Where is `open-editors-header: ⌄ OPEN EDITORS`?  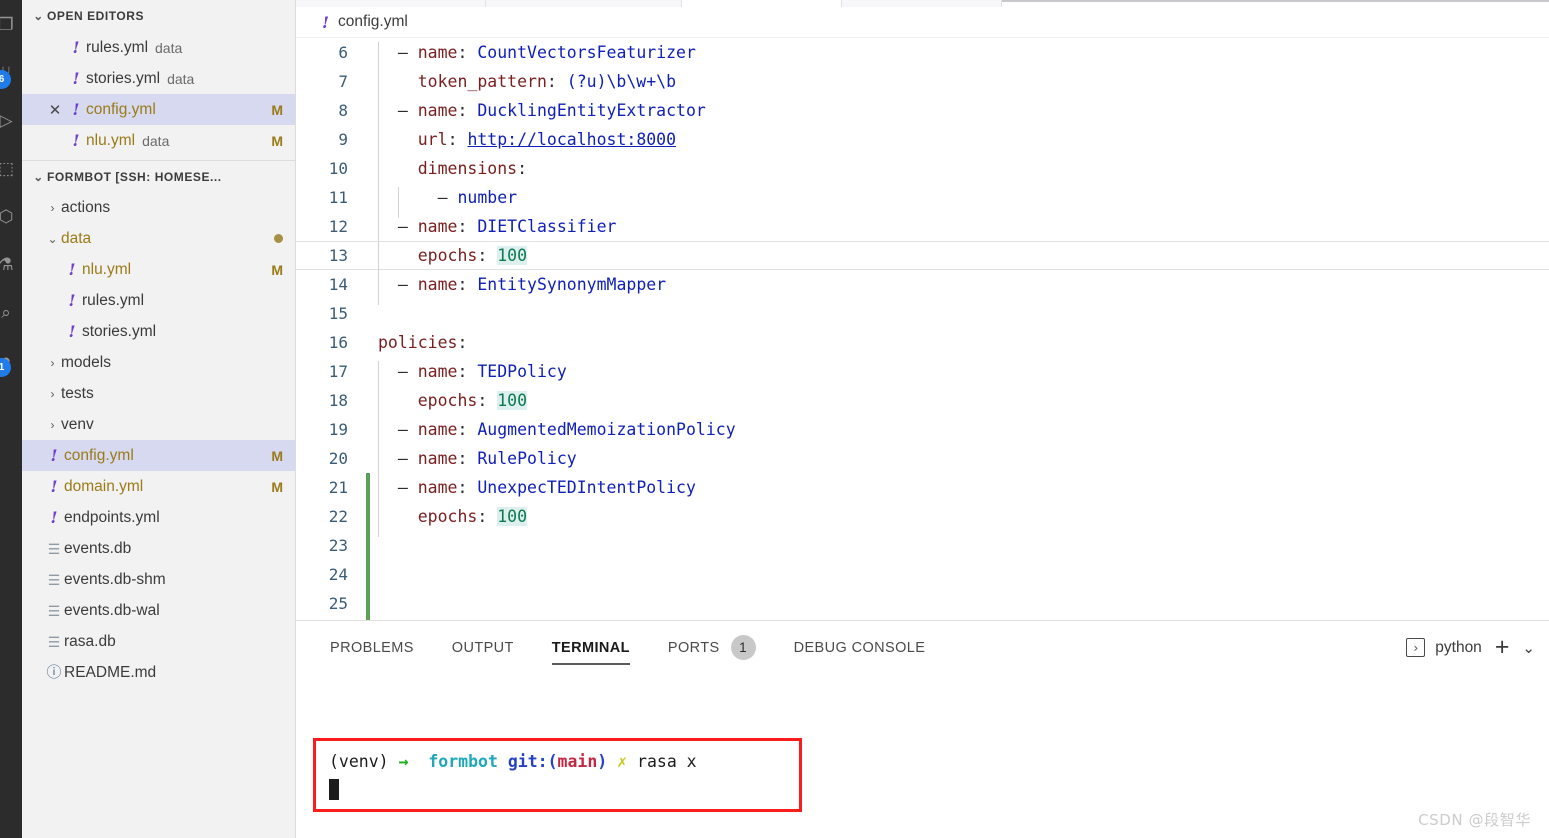 open-editors-header: ⌄ OPEN EDITORS is located at coordinates (158, 16).